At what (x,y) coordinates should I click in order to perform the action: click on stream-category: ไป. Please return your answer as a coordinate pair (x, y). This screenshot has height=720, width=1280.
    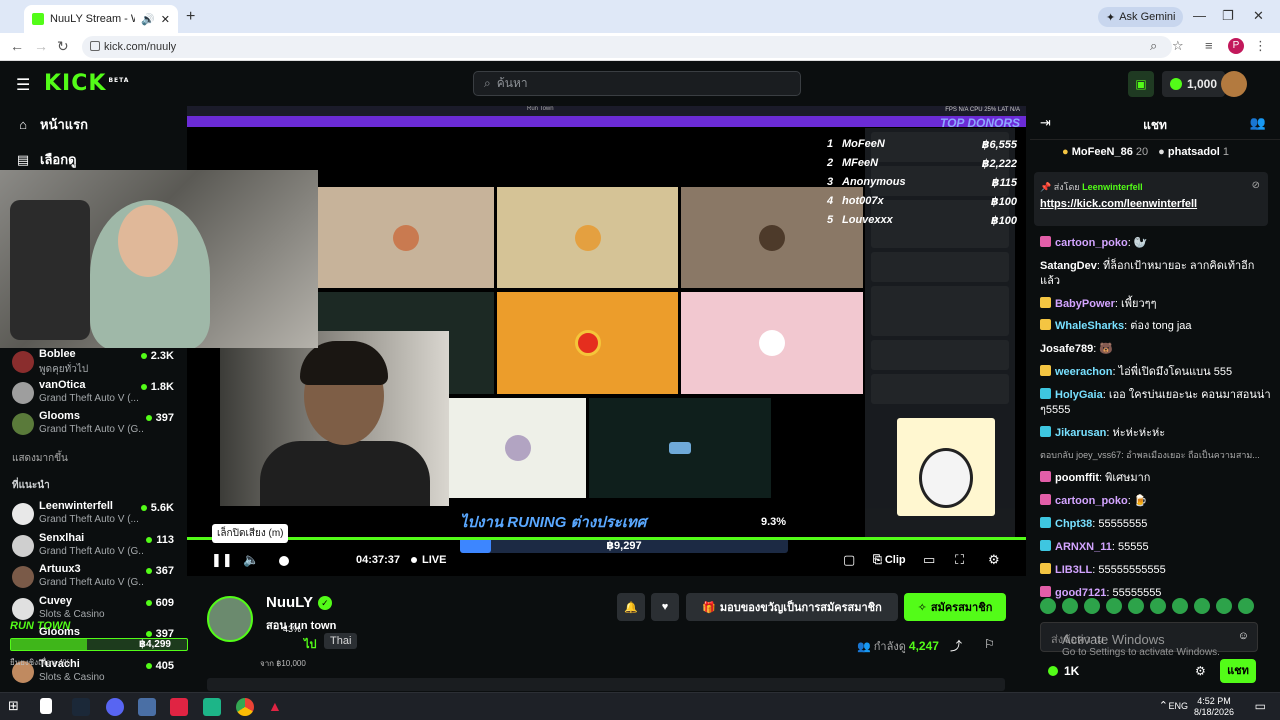
    Looking at the image, I should click on (310, 644).